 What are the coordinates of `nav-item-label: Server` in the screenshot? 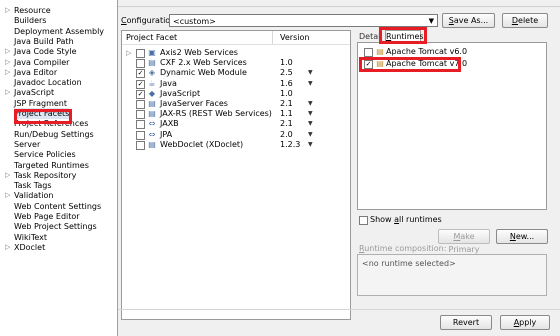 It's located at (27, 144).